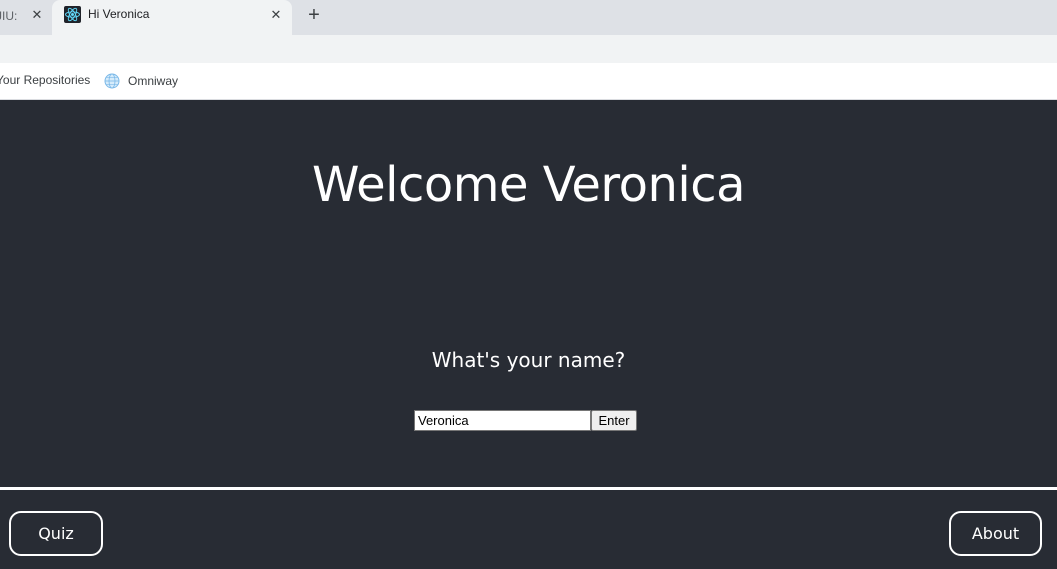  What do you see at coordinates (26, 15) in the screenshot?
I see `browser-tab-previous: JIU: ✕` at bounding box center [26, 15].